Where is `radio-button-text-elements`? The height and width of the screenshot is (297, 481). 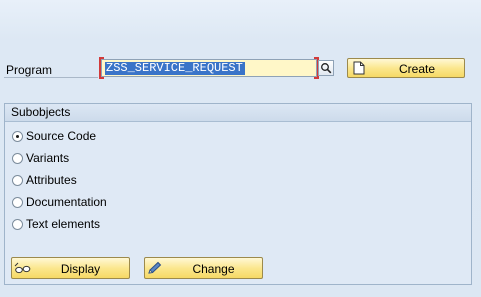
radio-button-text-elements is located at coordinates (17, 224).